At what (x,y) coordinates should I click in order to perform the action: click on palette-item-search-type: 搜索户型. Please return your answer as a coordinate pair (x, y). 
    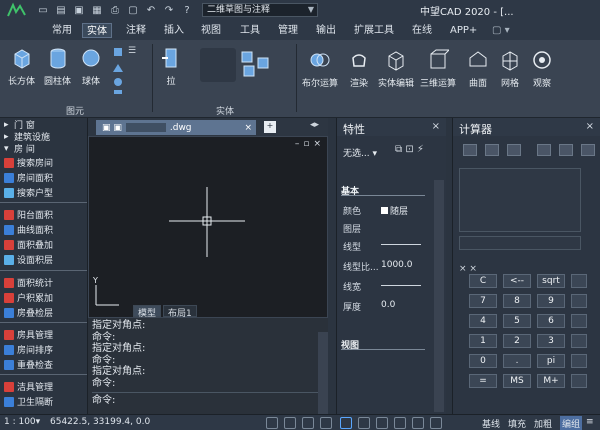
    Looking at the image, I should click on (28, 192).